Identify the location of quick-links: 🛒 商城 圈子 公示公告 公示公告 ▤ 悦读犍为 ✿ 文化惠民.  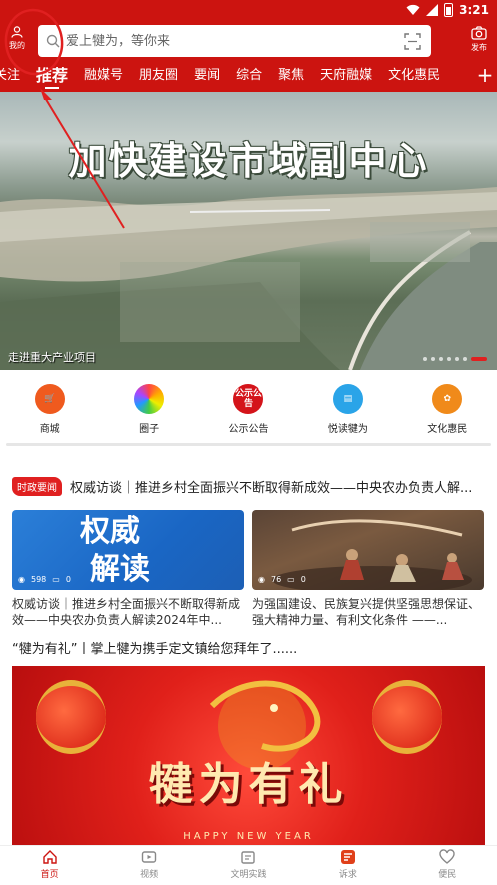
(248, 410).